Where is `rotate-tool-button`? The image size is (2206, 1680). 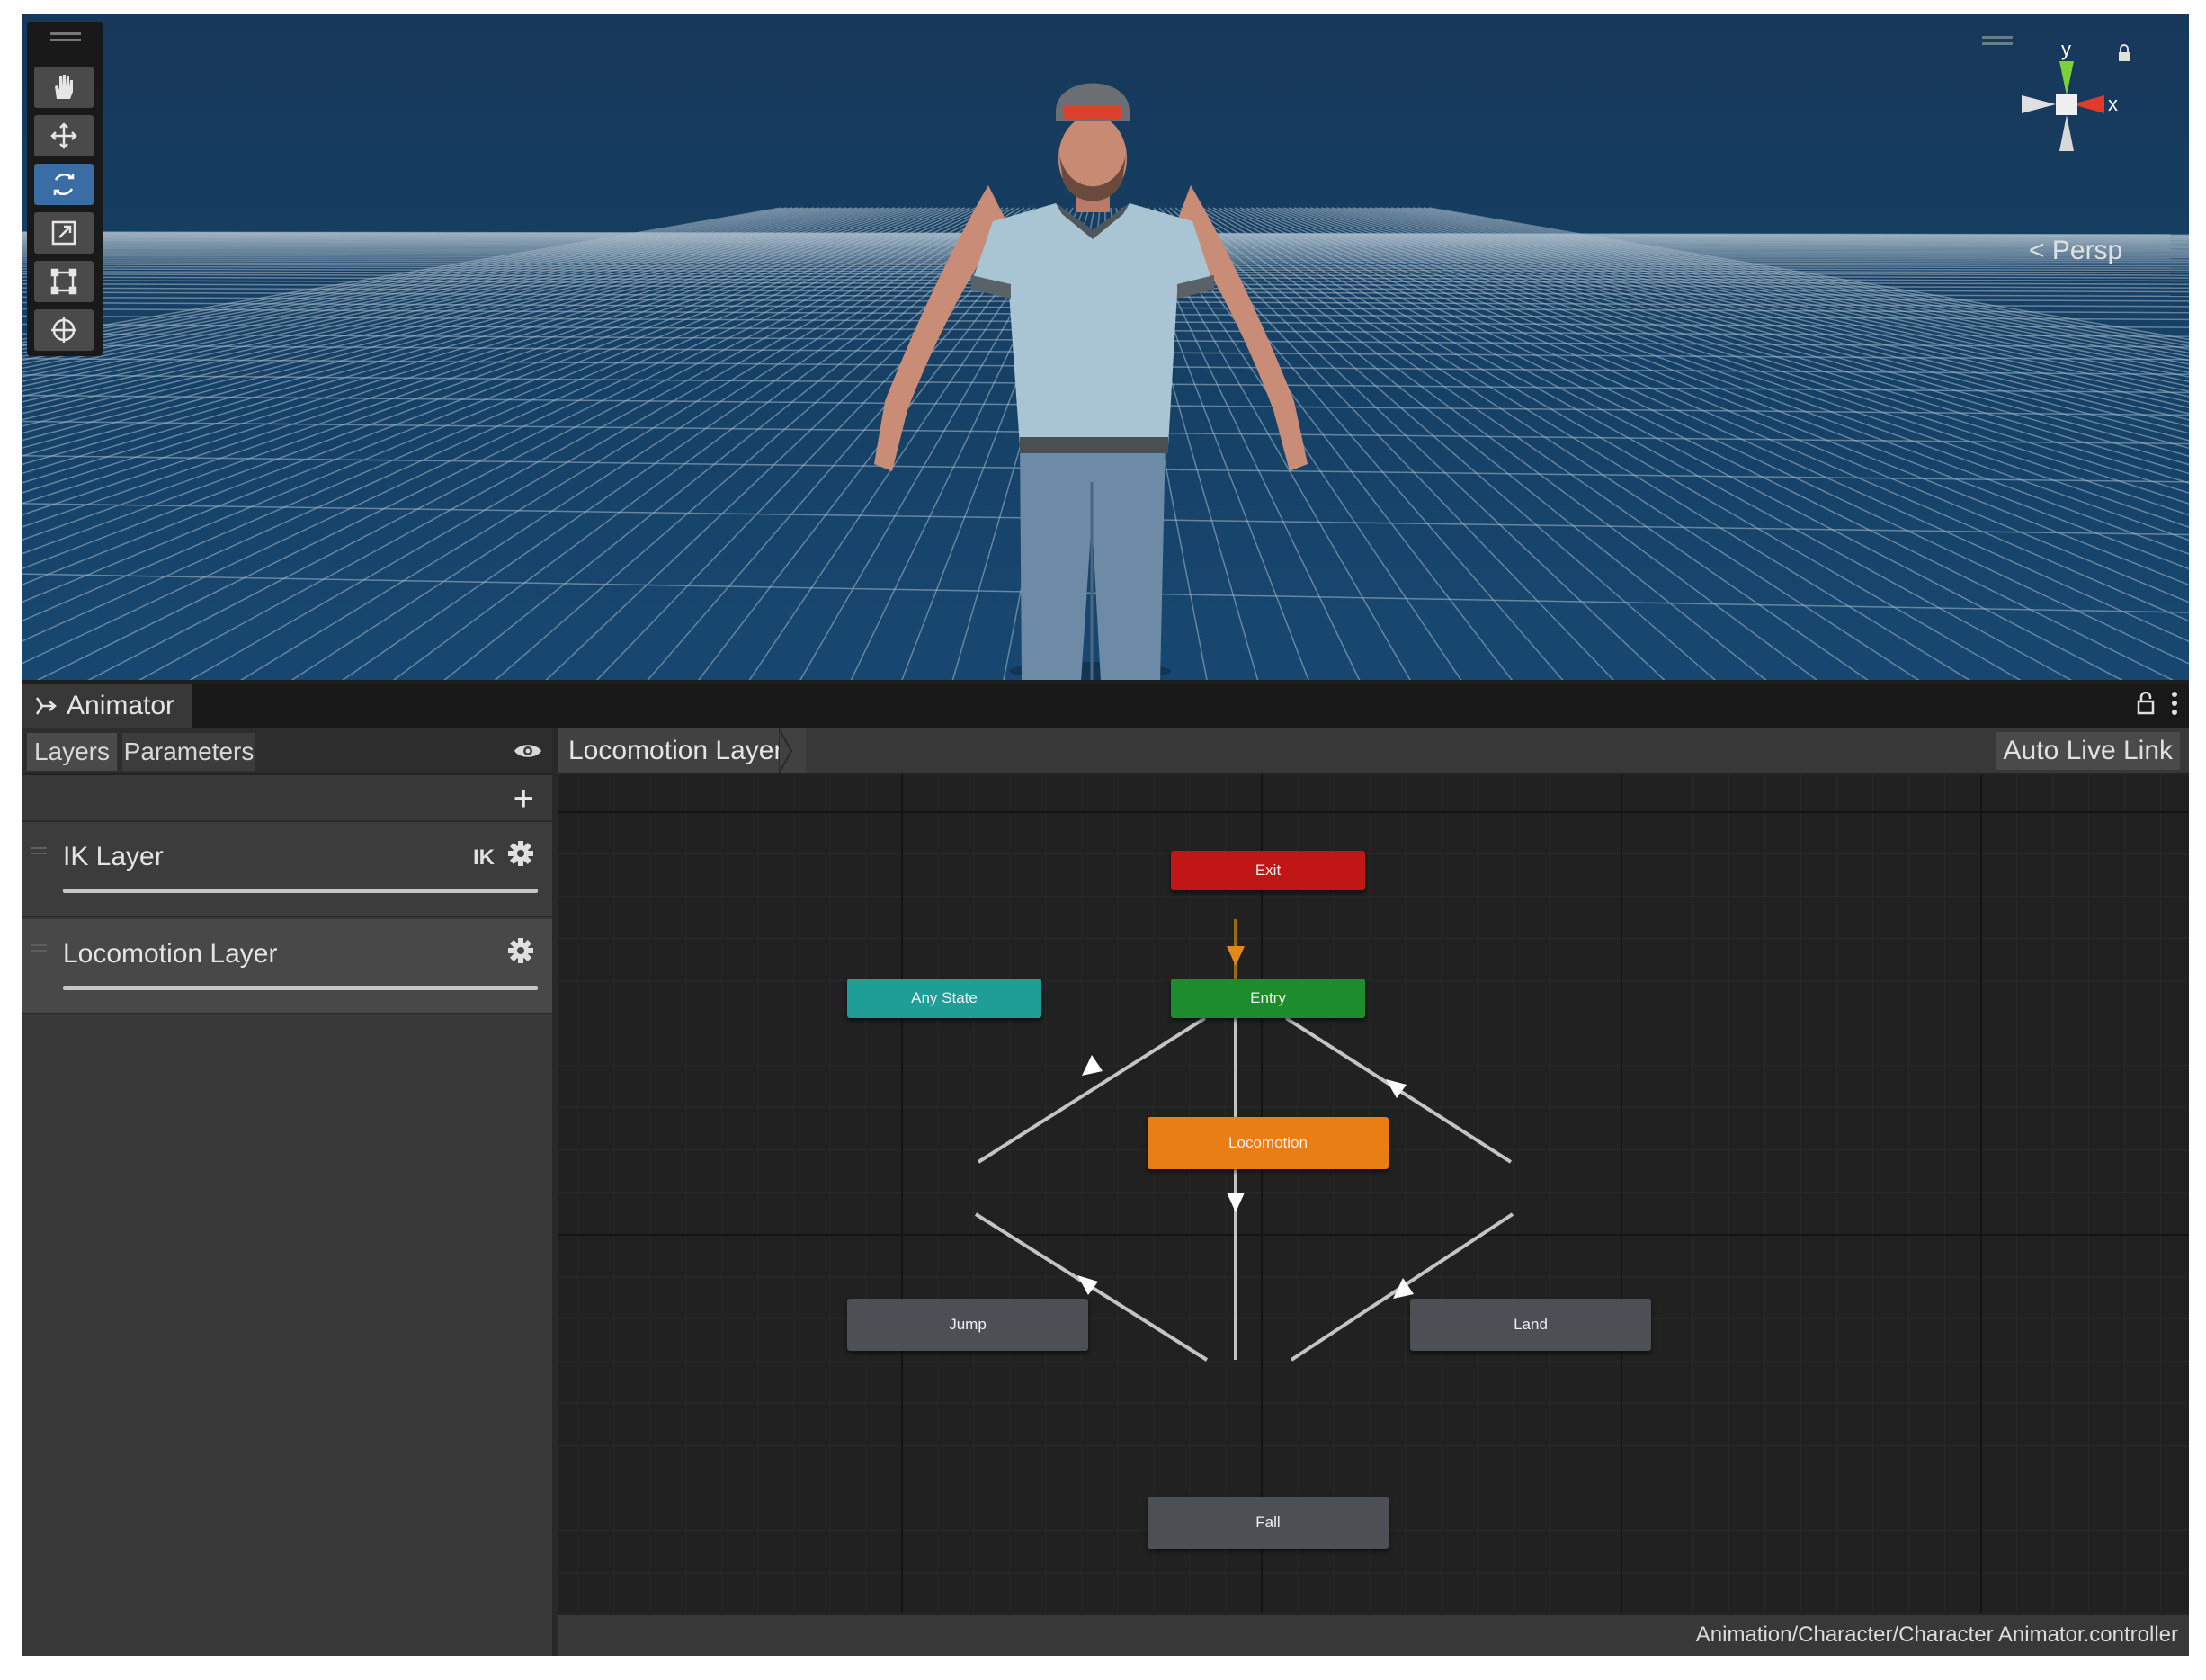 rotate-tool-button is located at coordinates (64, 184).